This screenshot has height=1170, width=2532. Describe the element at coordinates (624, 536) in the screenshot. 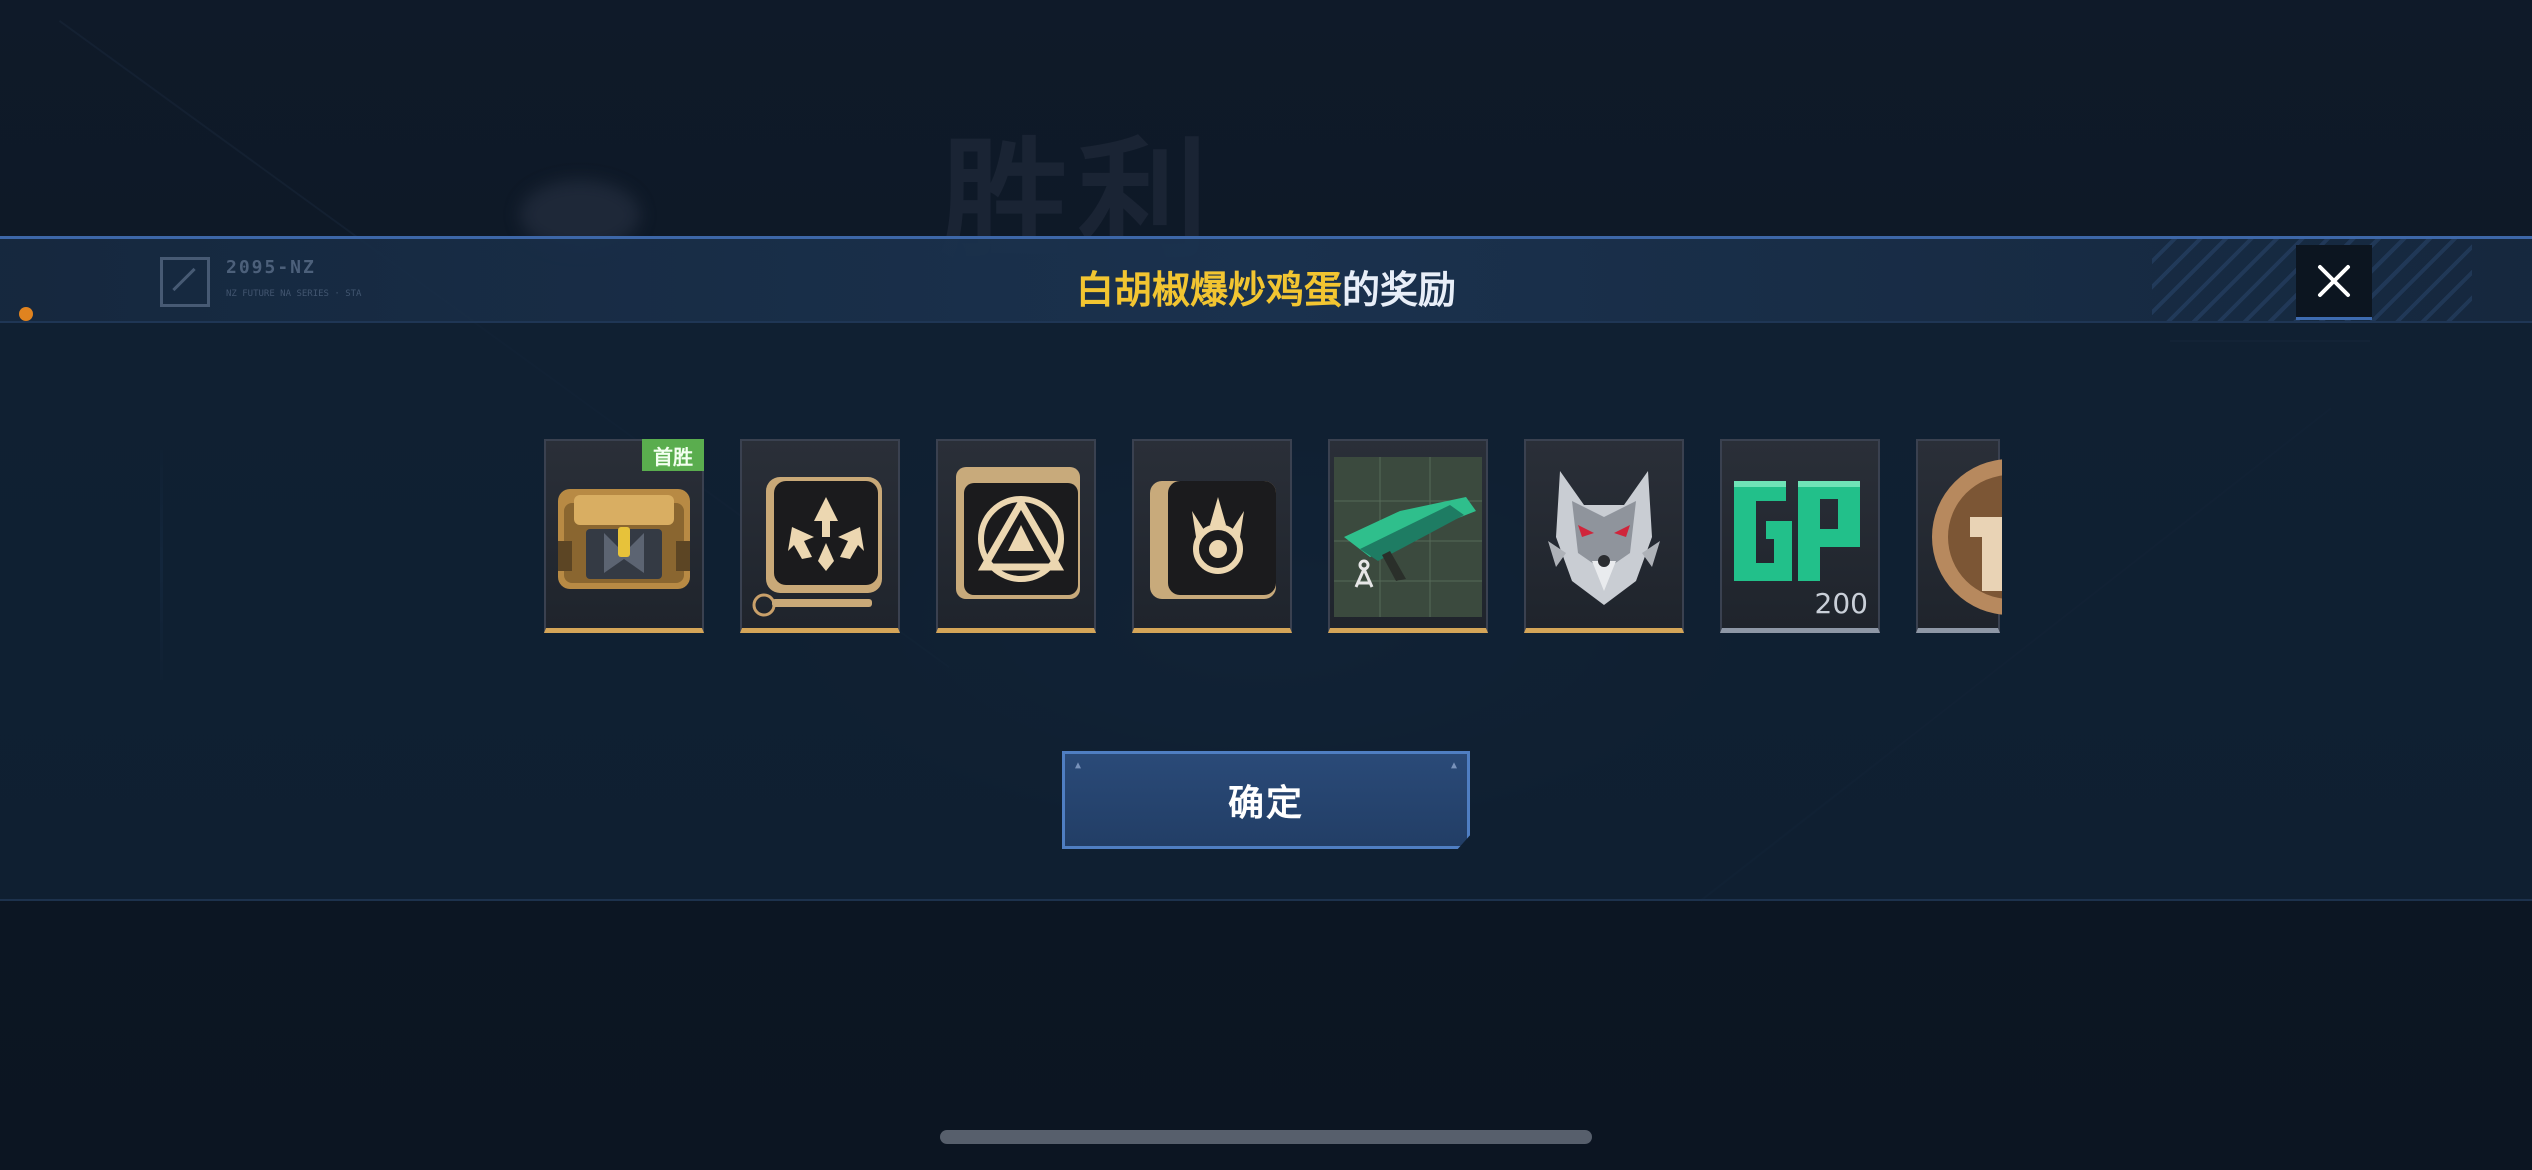

I see `reward-item-chest: 首胜` at that location.